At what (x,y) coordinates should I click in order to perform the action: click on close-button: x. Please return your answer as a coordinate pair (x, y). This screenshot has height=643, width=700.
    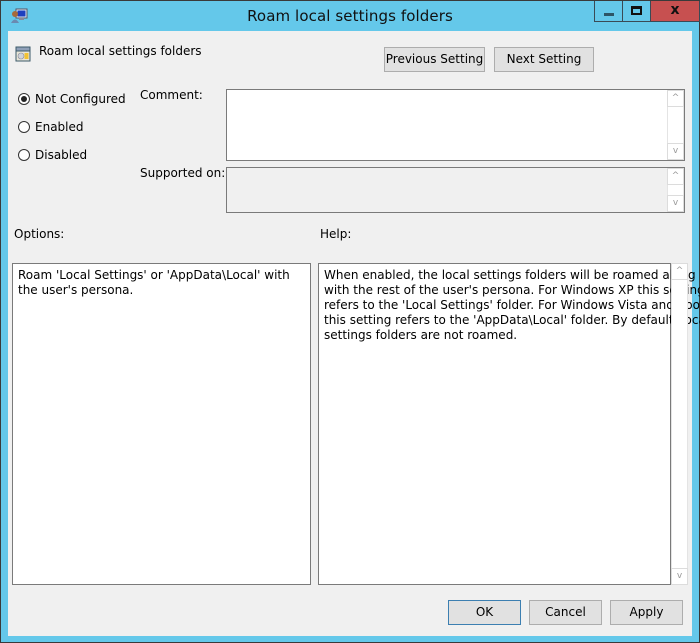
    Looking at the image, I should click on (675, 11).